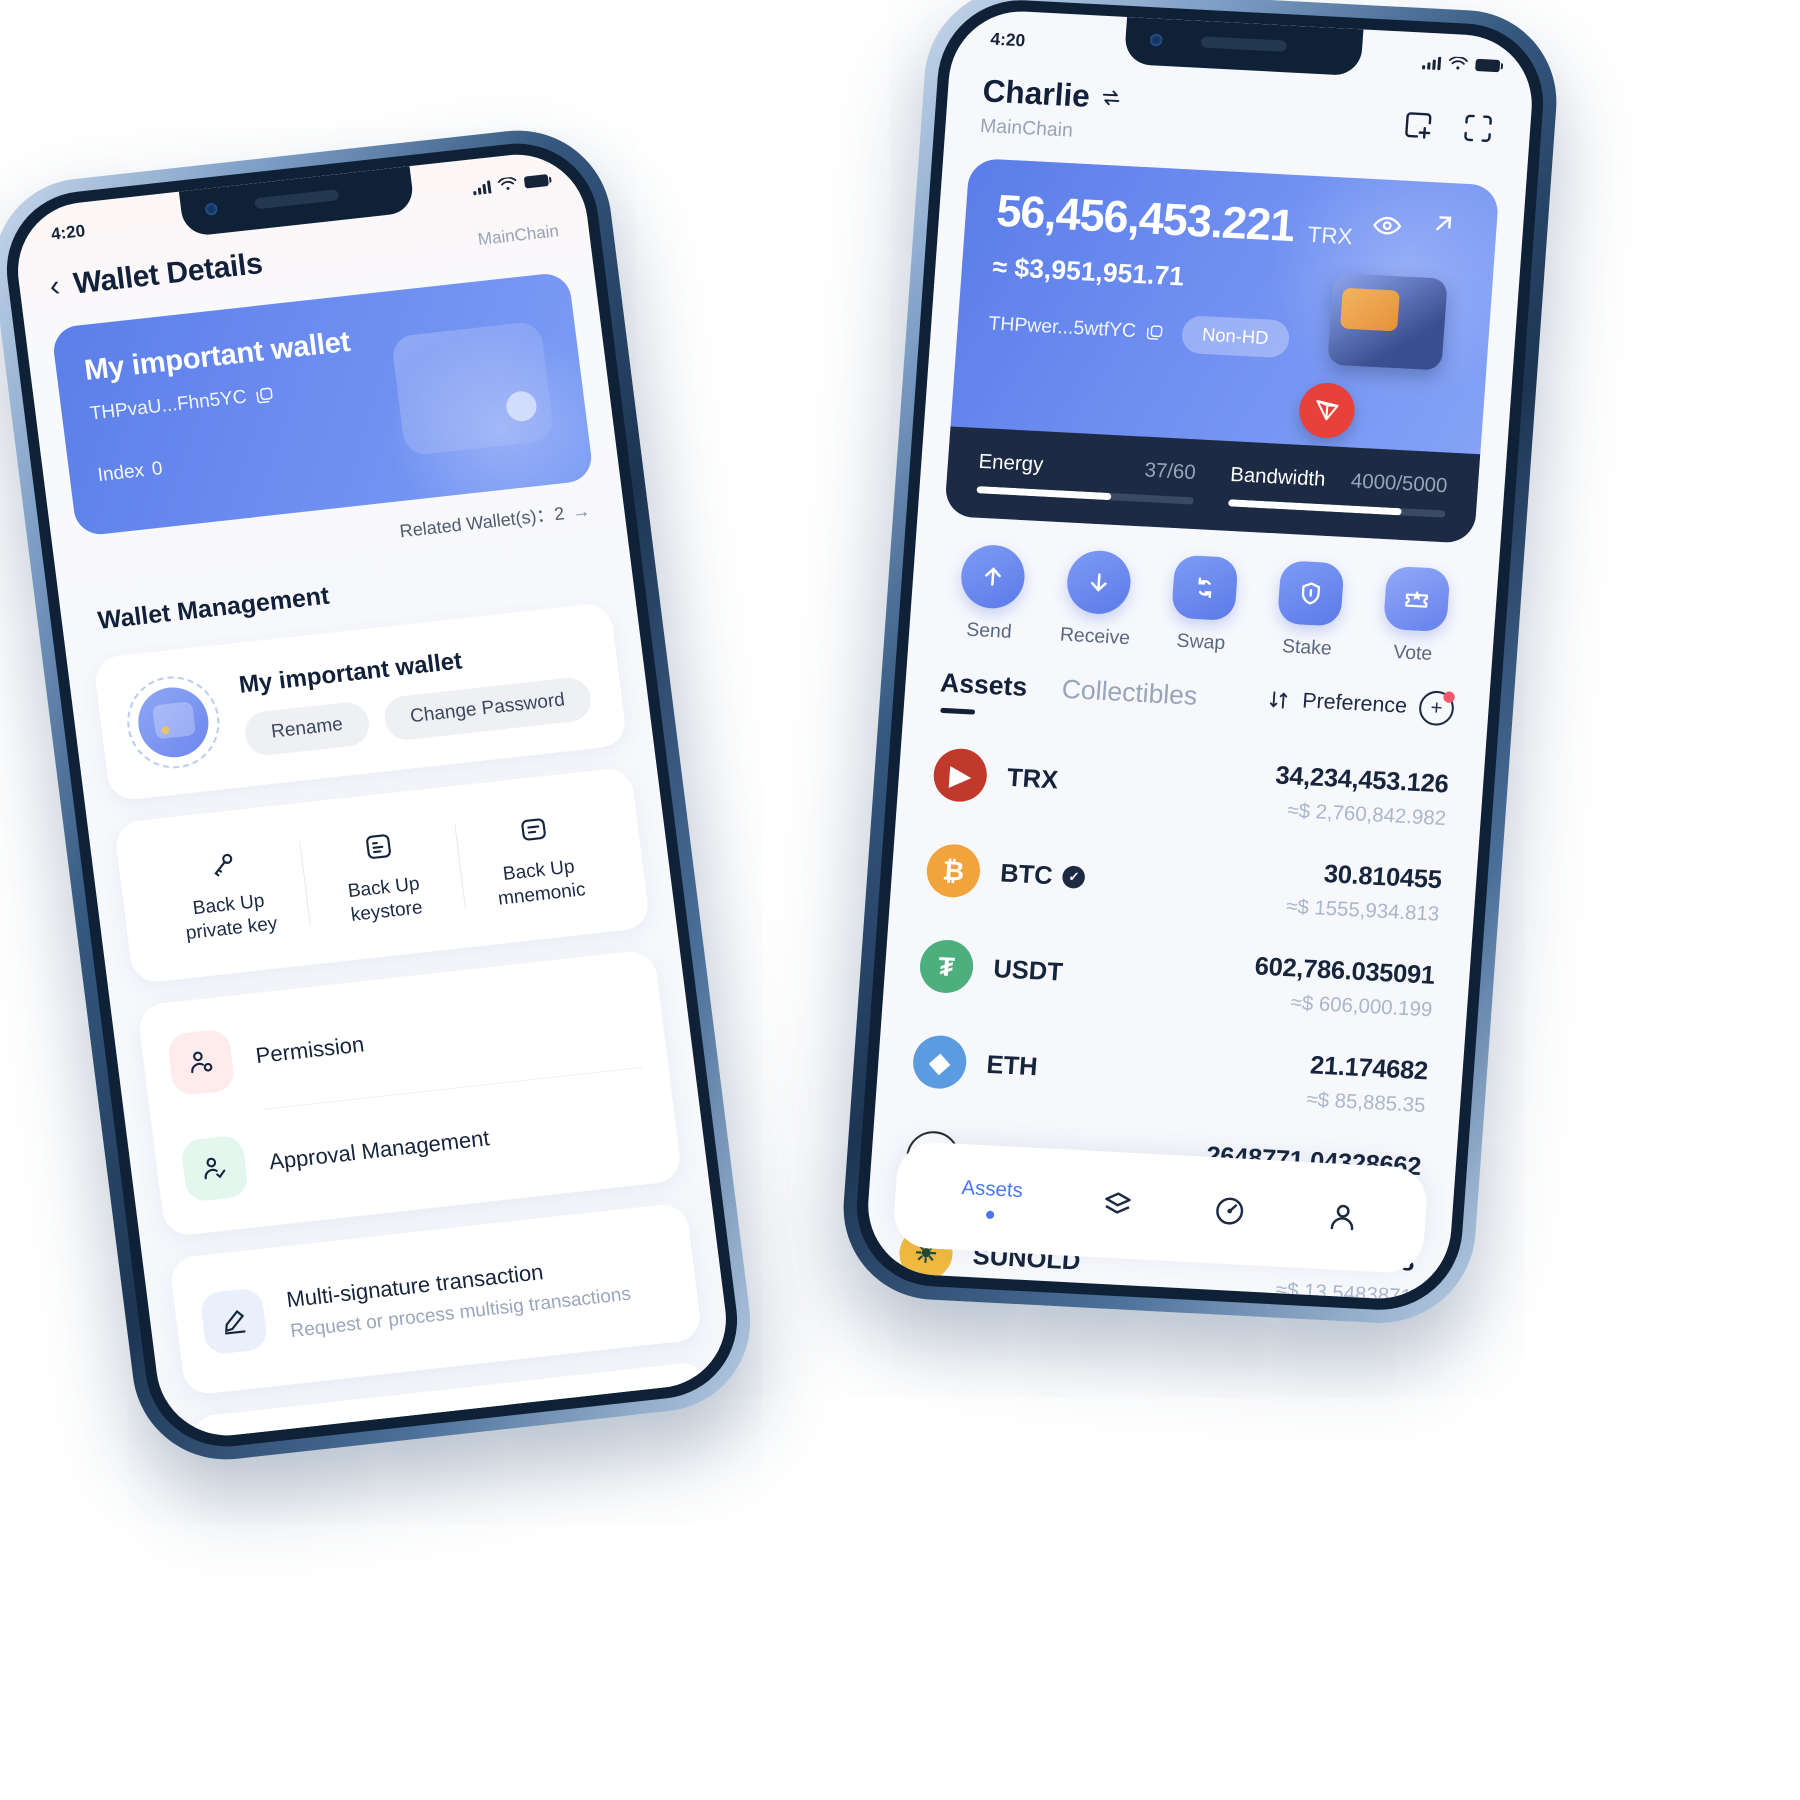 The height and width of the screenshot is (1800, 1800). I want to click on bandwidth-total: /5000, so click(1422, 485).